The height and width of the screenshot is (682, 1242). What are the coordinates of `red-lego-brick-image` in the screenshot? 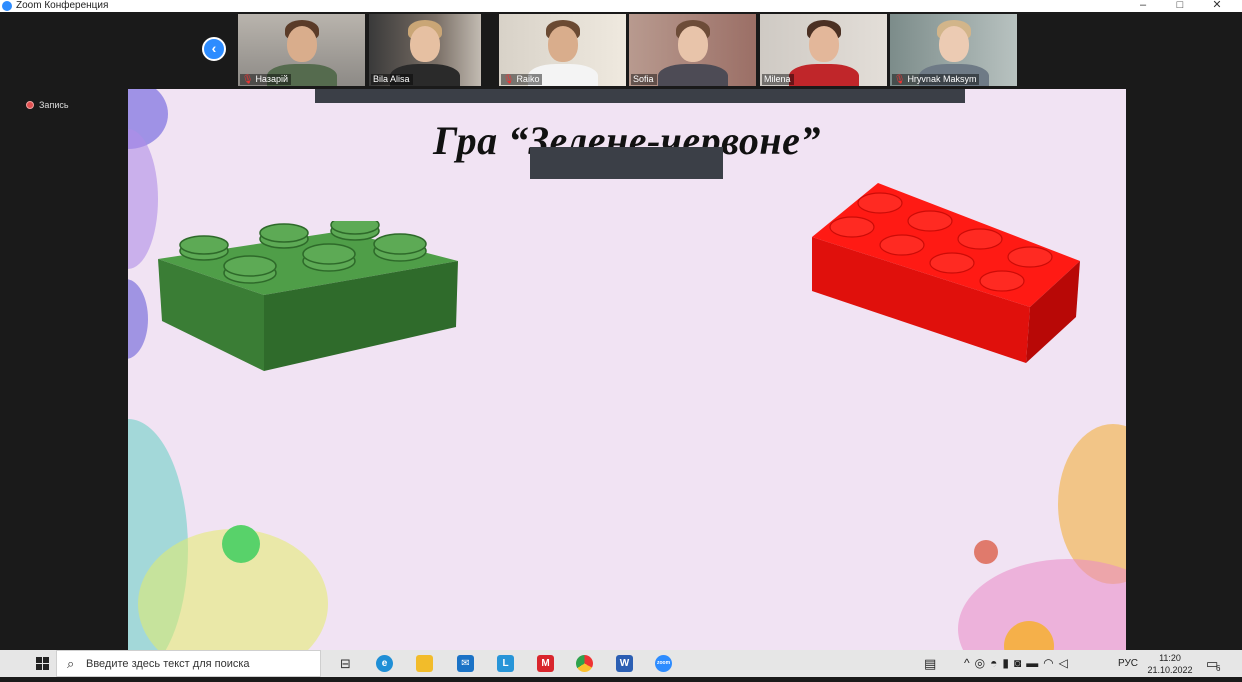 It's located at (946, 273).